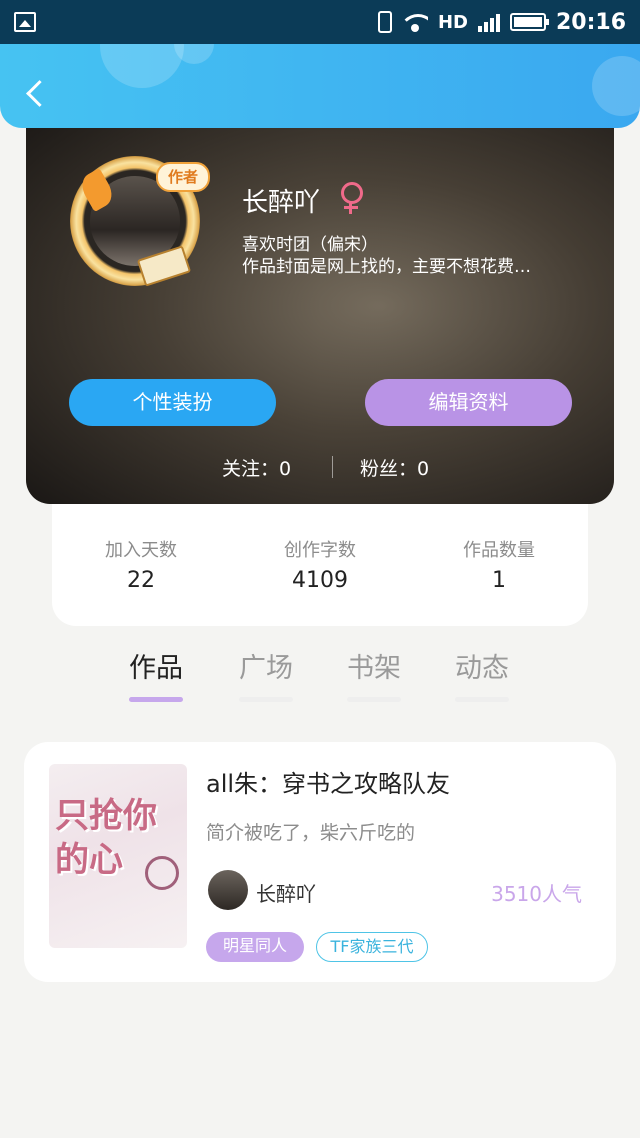 The width and height of the screenshot is (640, 1138). I want to click on stat-works-count: 作品数量 1, so click(499, 564).